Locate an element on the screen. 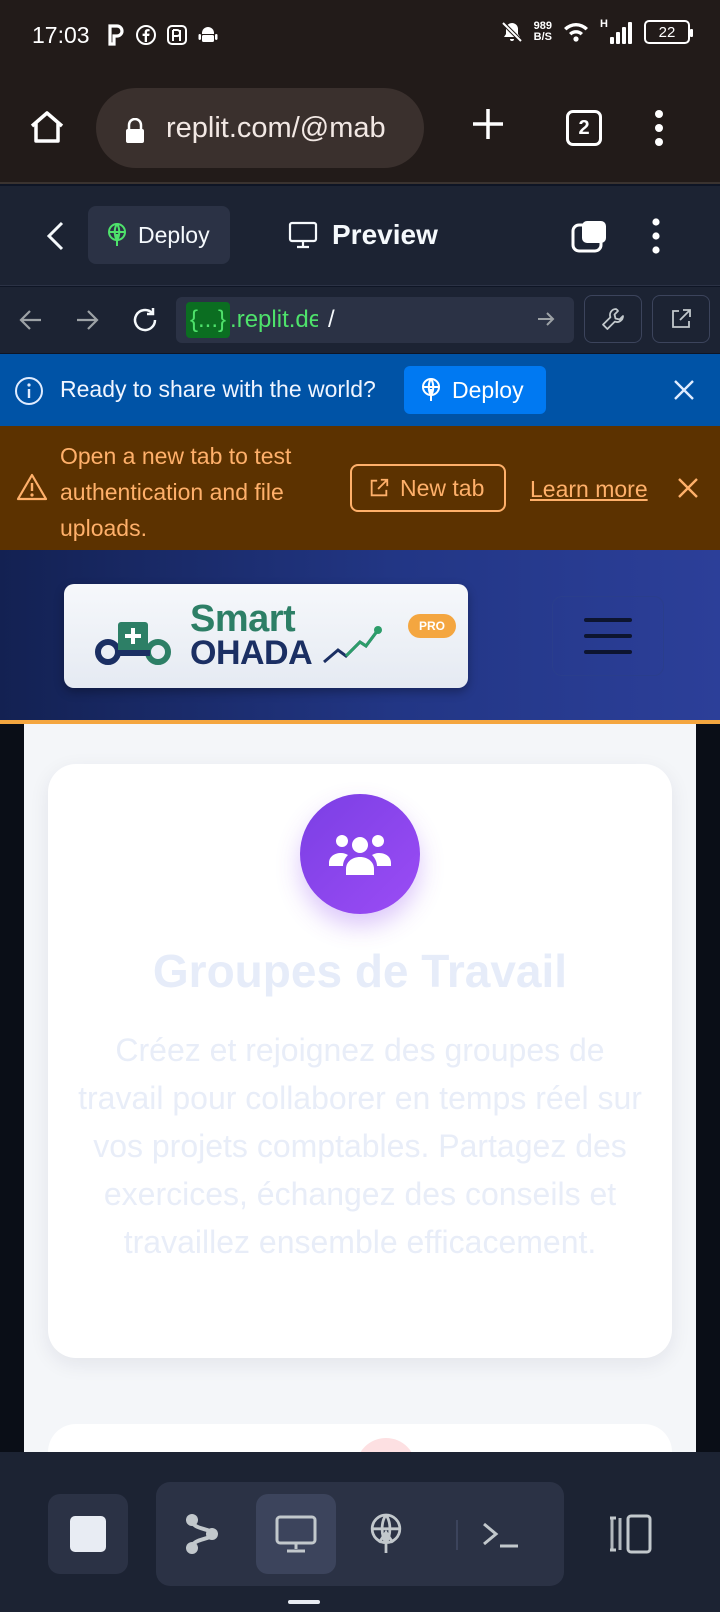 This screenshot has height=1612, width=720. hamburger-menu-button is located at coordinates (608, 636).